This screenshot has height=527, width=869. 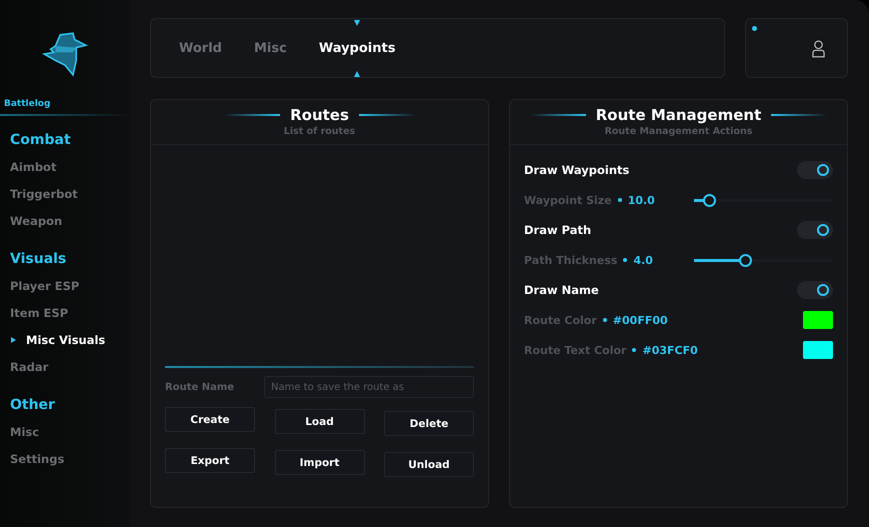 I want to click on action-button: Create, so click(x=210, y=419).